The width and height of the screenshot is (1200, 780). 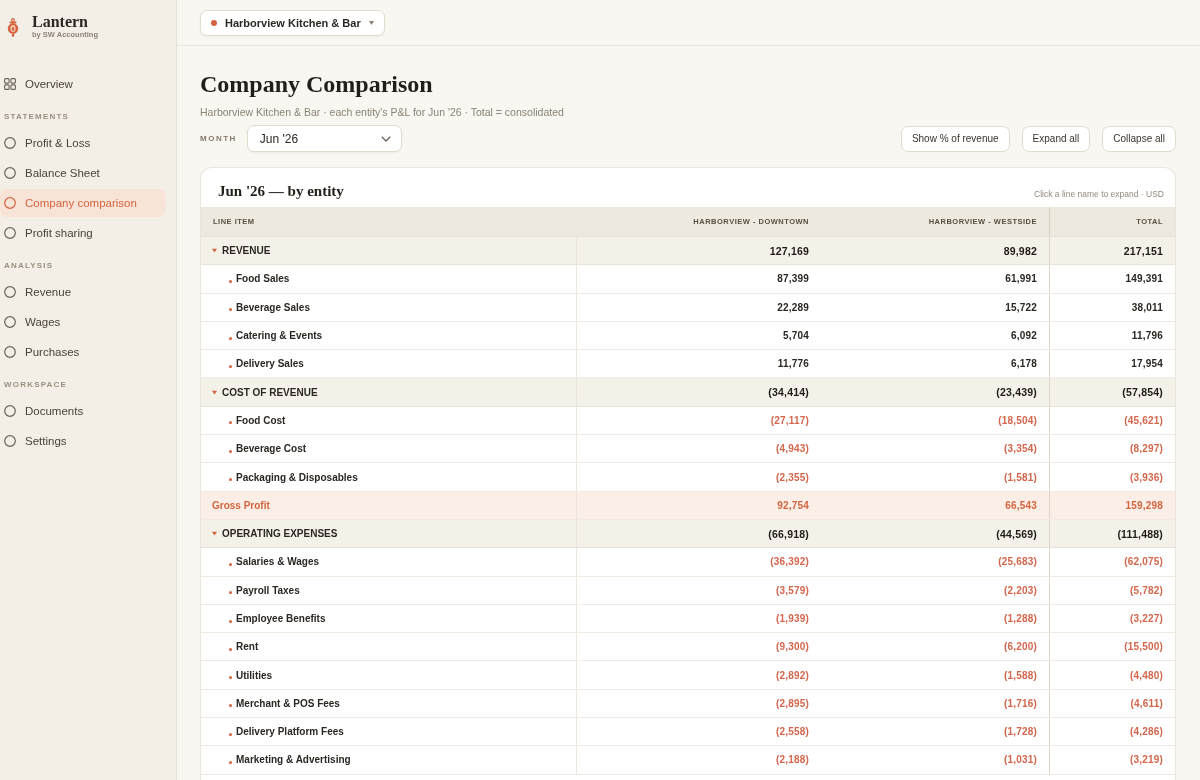 What do you see at coordinates (792, 590) in the screenshot?
I see `amount: (3,579)` at bounding box center [792, 590].